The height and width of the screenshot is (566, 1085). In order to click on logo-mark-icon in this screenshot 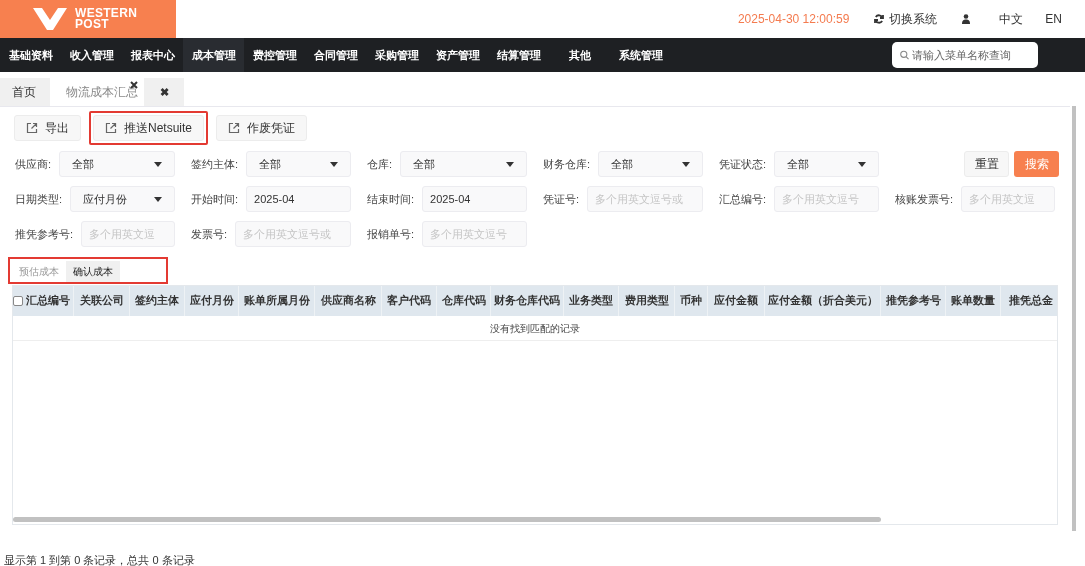, I will do `click(50, 19)`.